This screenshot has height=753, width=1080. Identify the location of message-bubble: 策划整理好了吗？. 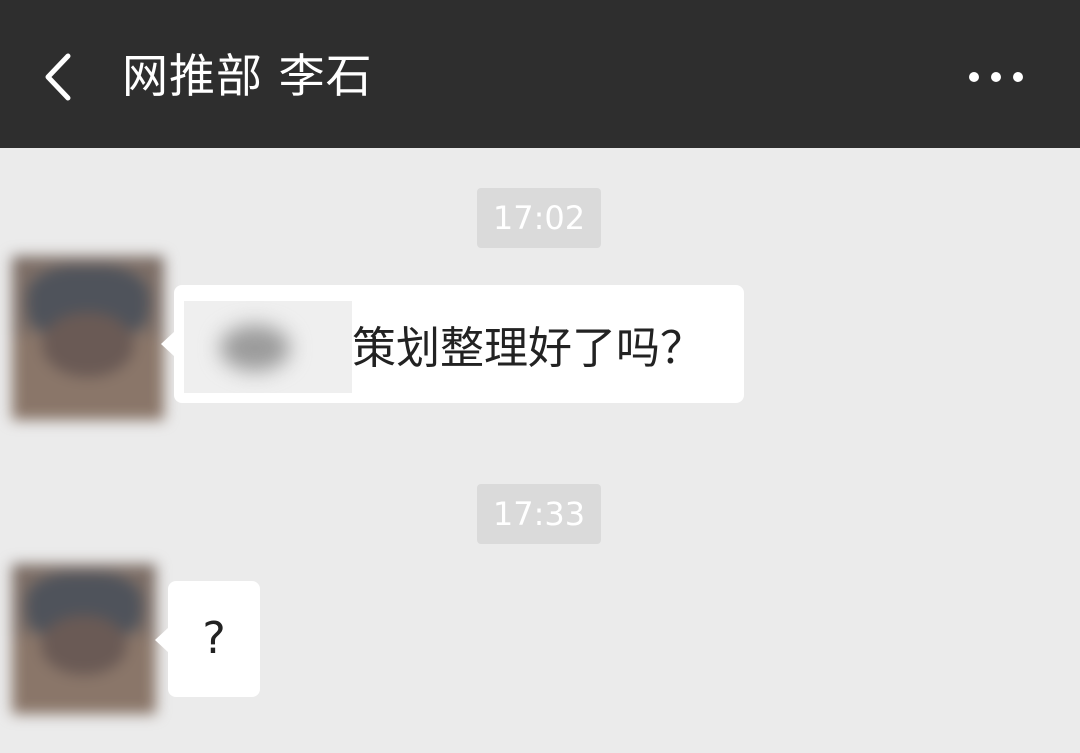
(452, 344).